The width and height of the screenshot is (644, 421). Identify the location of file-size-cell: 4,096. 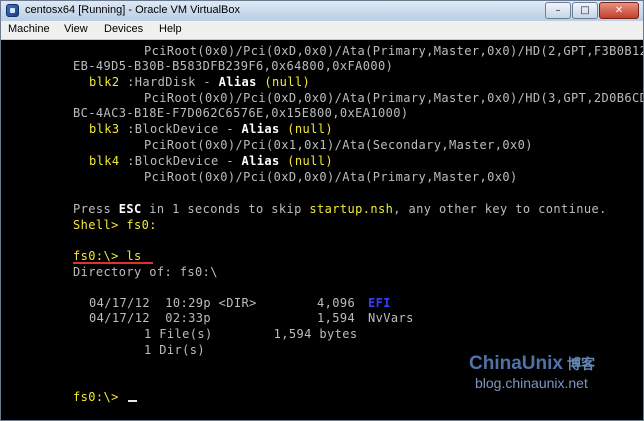
(336, 303).